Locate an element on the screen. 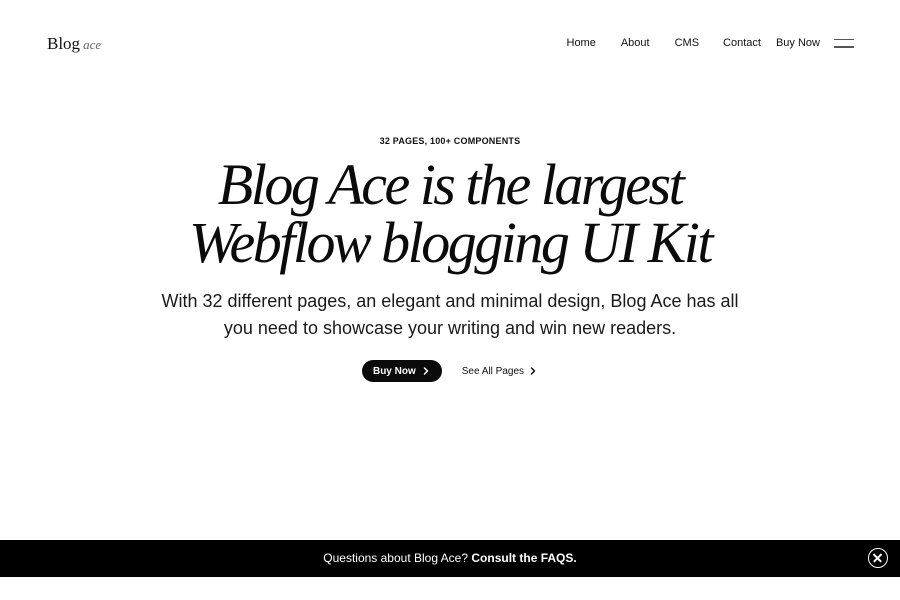 This screenshot has height=600, width=900. site-logo: Blog ace is located at coordinates (74, 44).